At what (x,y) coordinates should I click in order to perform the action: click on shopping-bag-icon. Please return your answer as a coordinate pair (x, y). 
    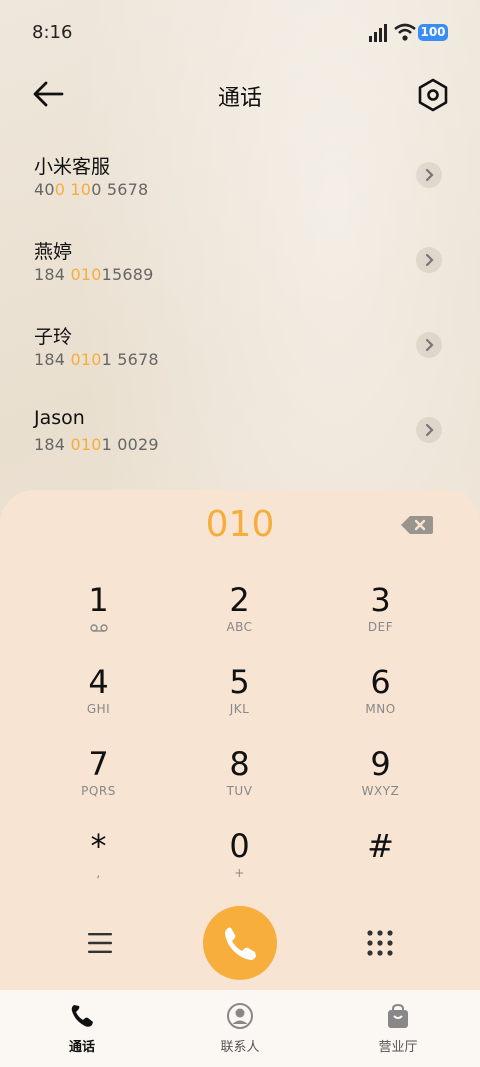
    Looking at the image, I should click on (398, 1015).